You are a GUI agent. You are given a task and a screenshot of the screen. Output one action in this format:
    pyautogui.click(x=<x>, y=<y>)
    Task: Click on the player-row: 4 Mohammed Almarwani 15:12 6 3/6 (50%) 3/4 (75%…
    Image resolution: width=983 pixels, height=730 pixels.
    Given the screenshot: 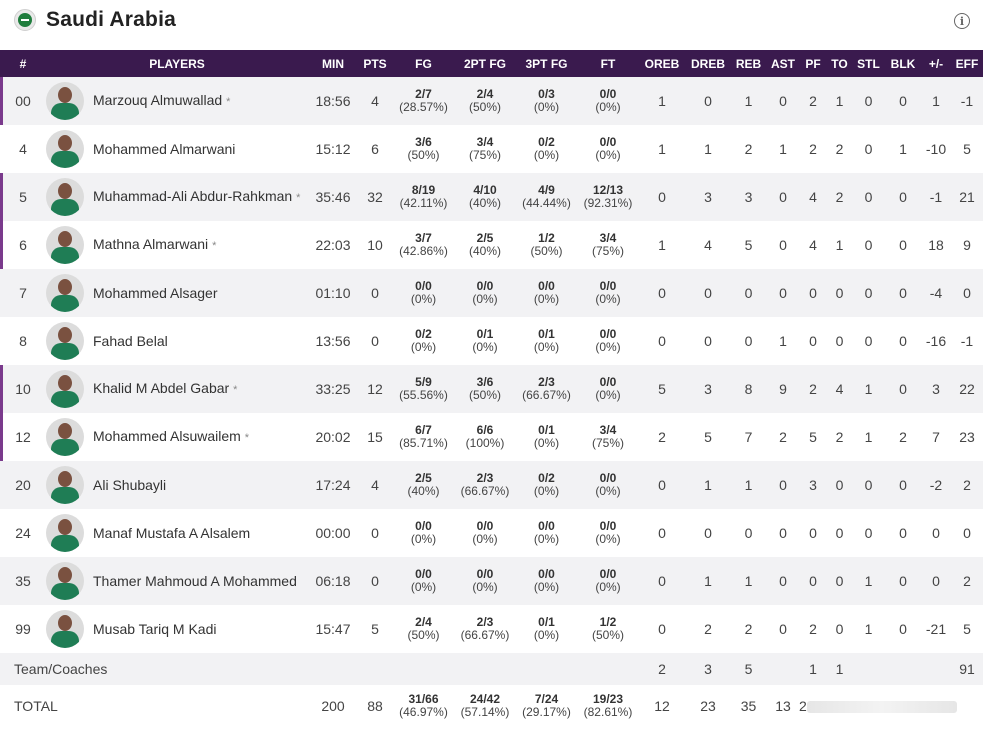 What is the action you would take?
    pyautogui.click(x=491, y=149)
    